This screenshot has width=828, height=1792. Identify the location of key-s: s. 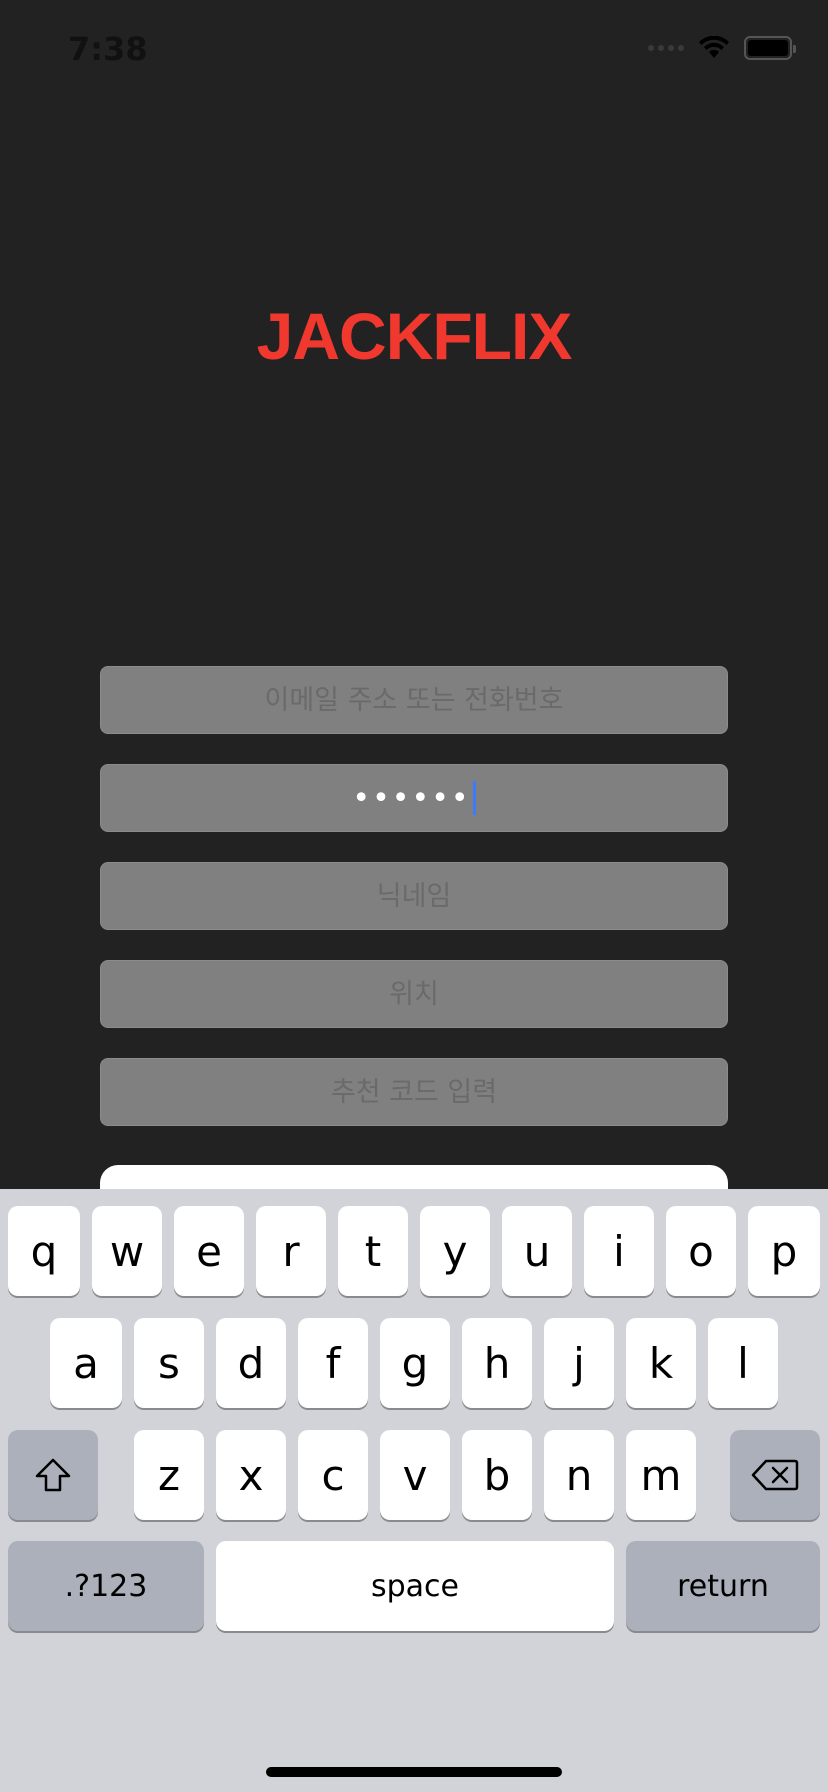
(169, 1363).